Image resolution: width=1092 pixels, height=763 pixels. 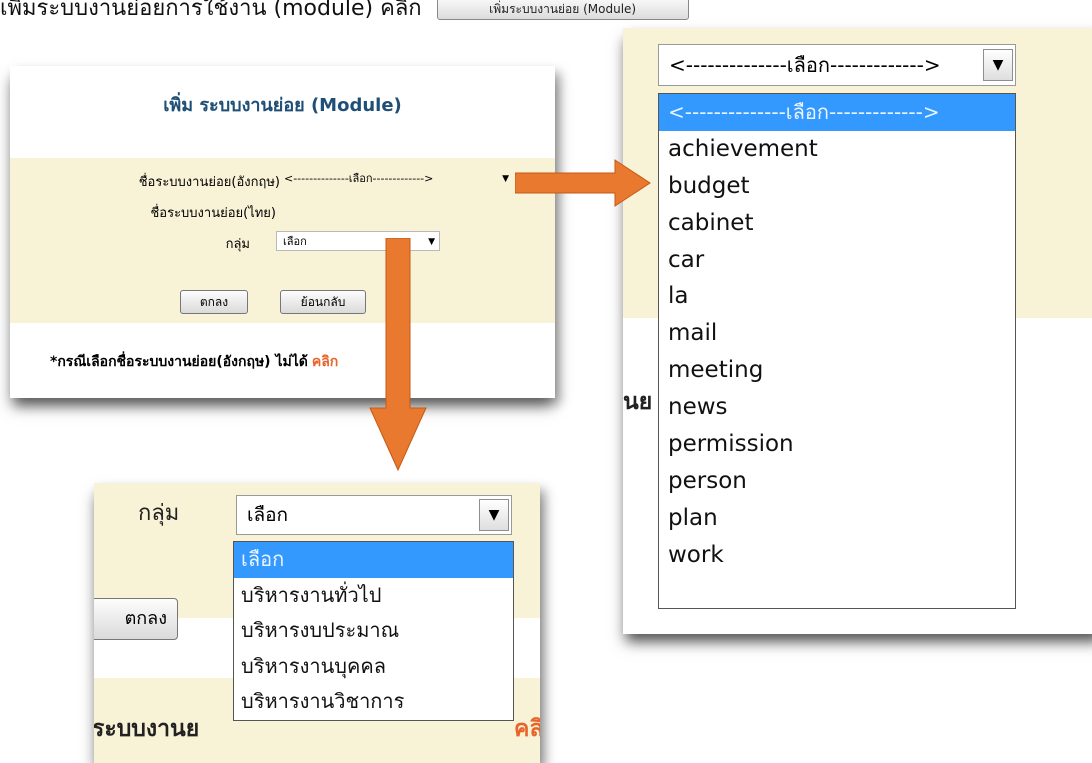 I want to click on module-option: person, so click(x=837, y=481).